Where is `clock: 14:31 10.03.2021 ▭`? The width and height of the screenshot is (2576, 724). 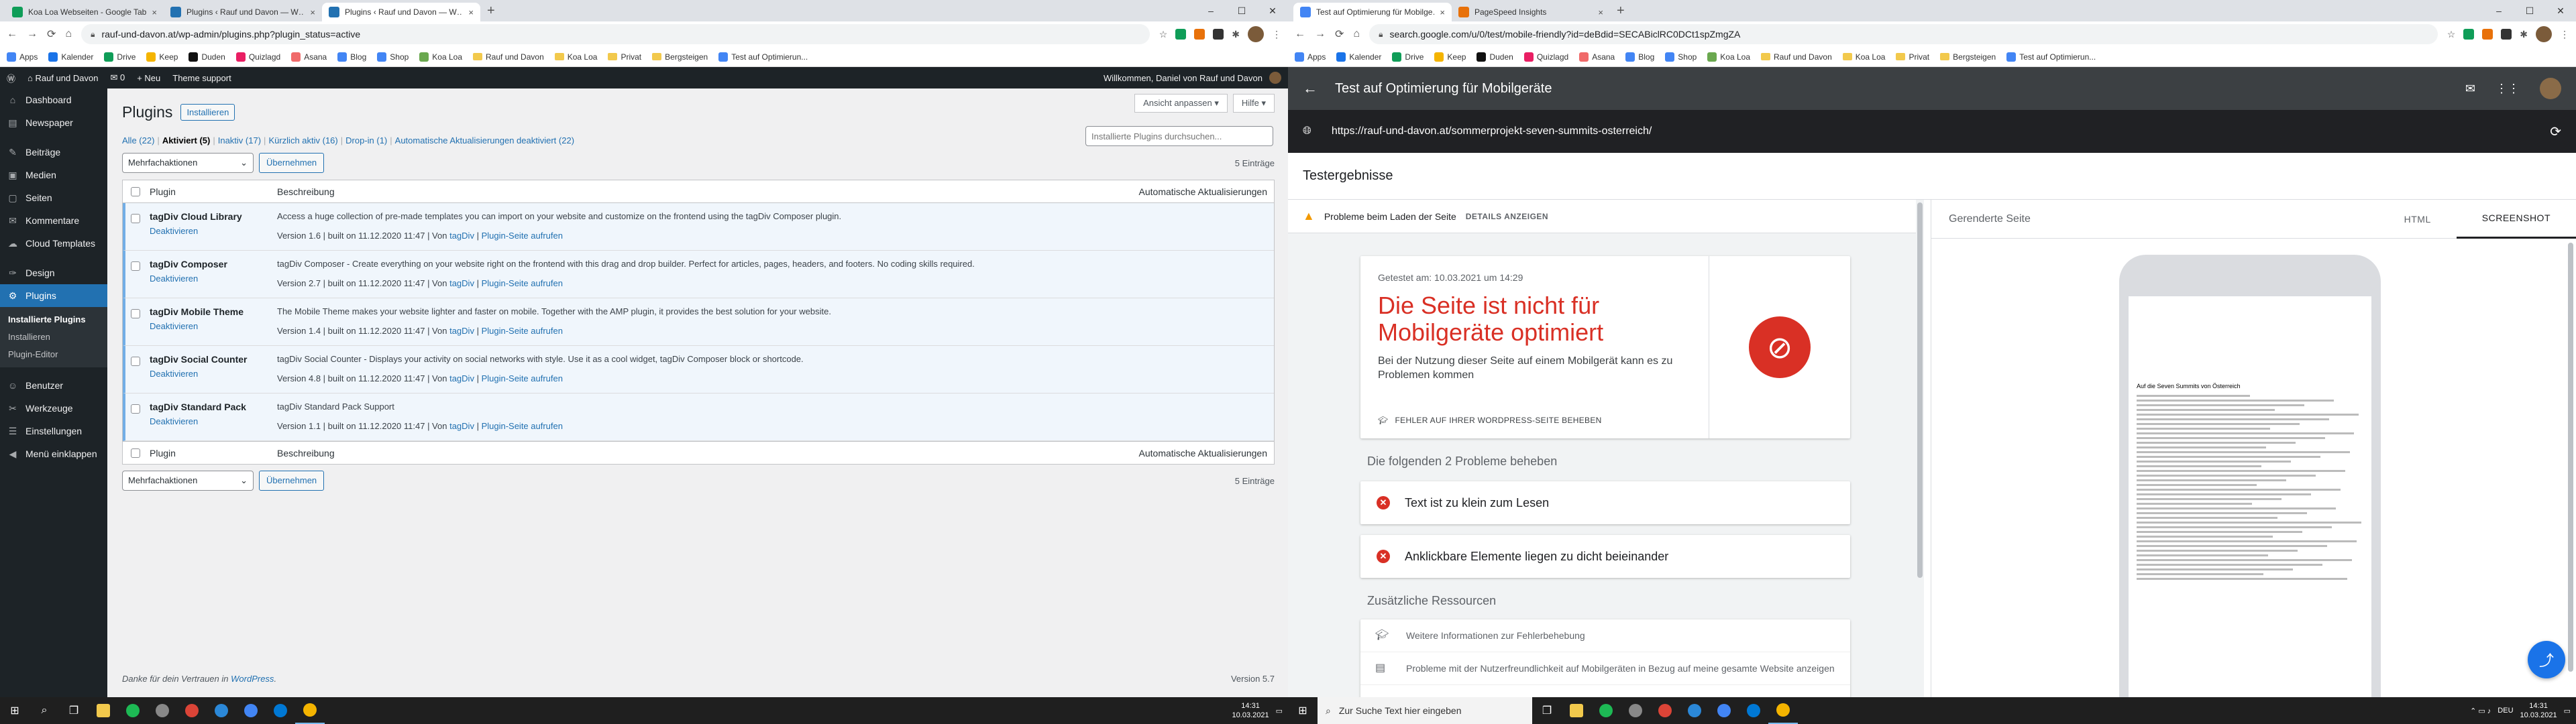
clock: 14:31 10.03.2021 ▭ is located at coordinates (1260, 710).